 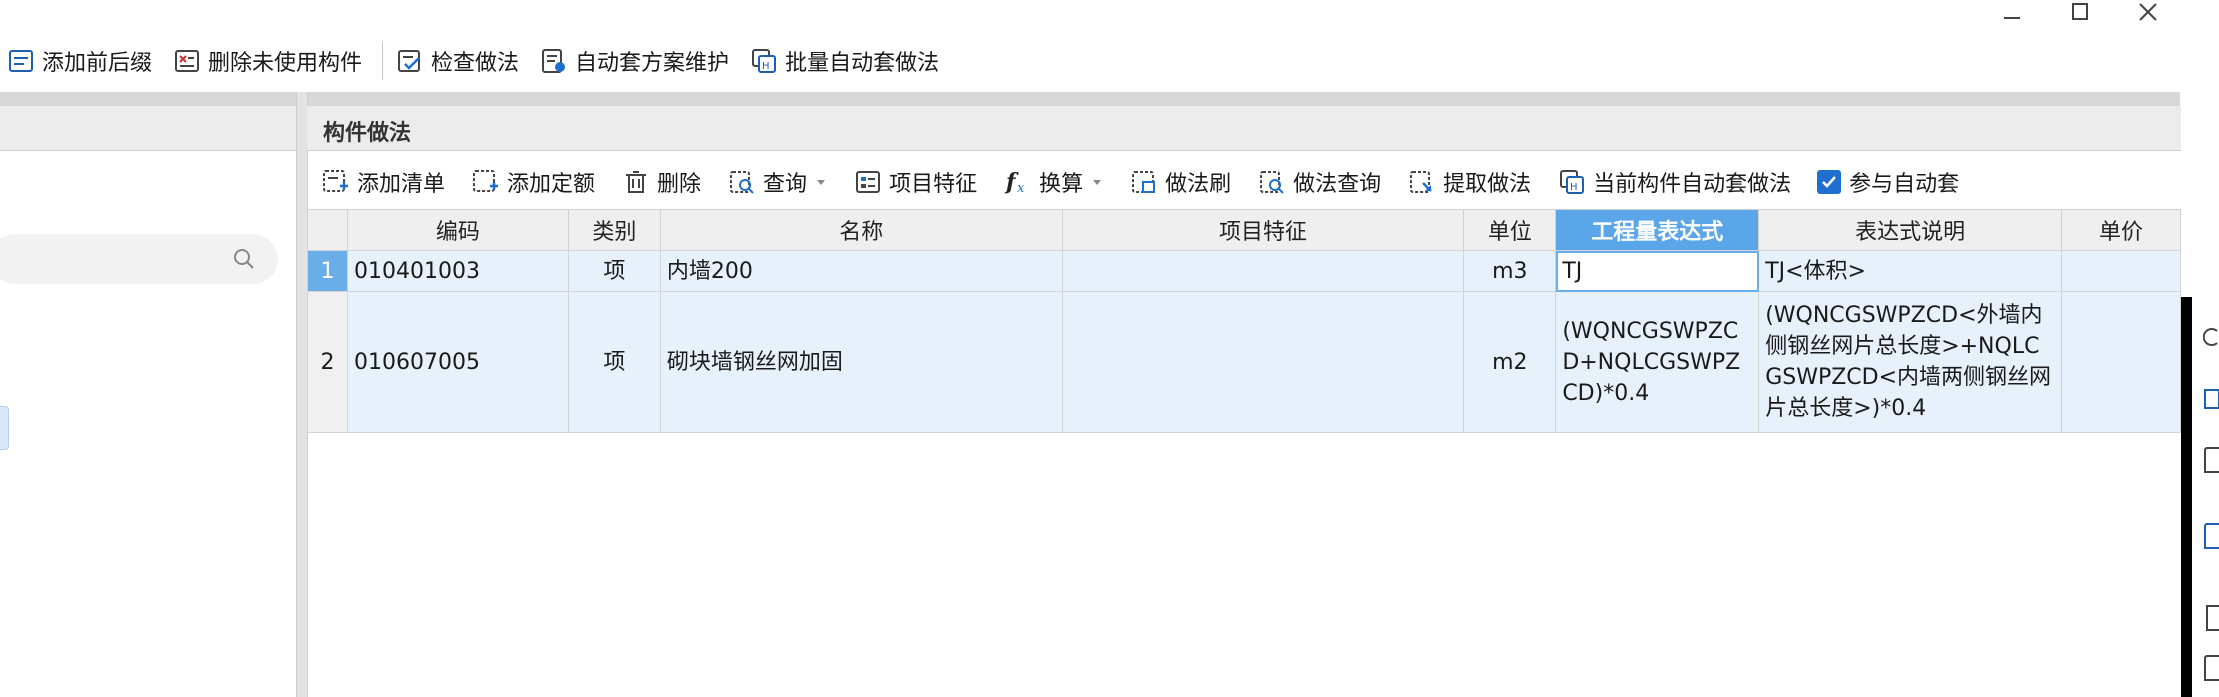 What do you see at coordinates (1090, 99) in the screenshot?
I see `toolbar-divider` at bounding box center [1090, 99].